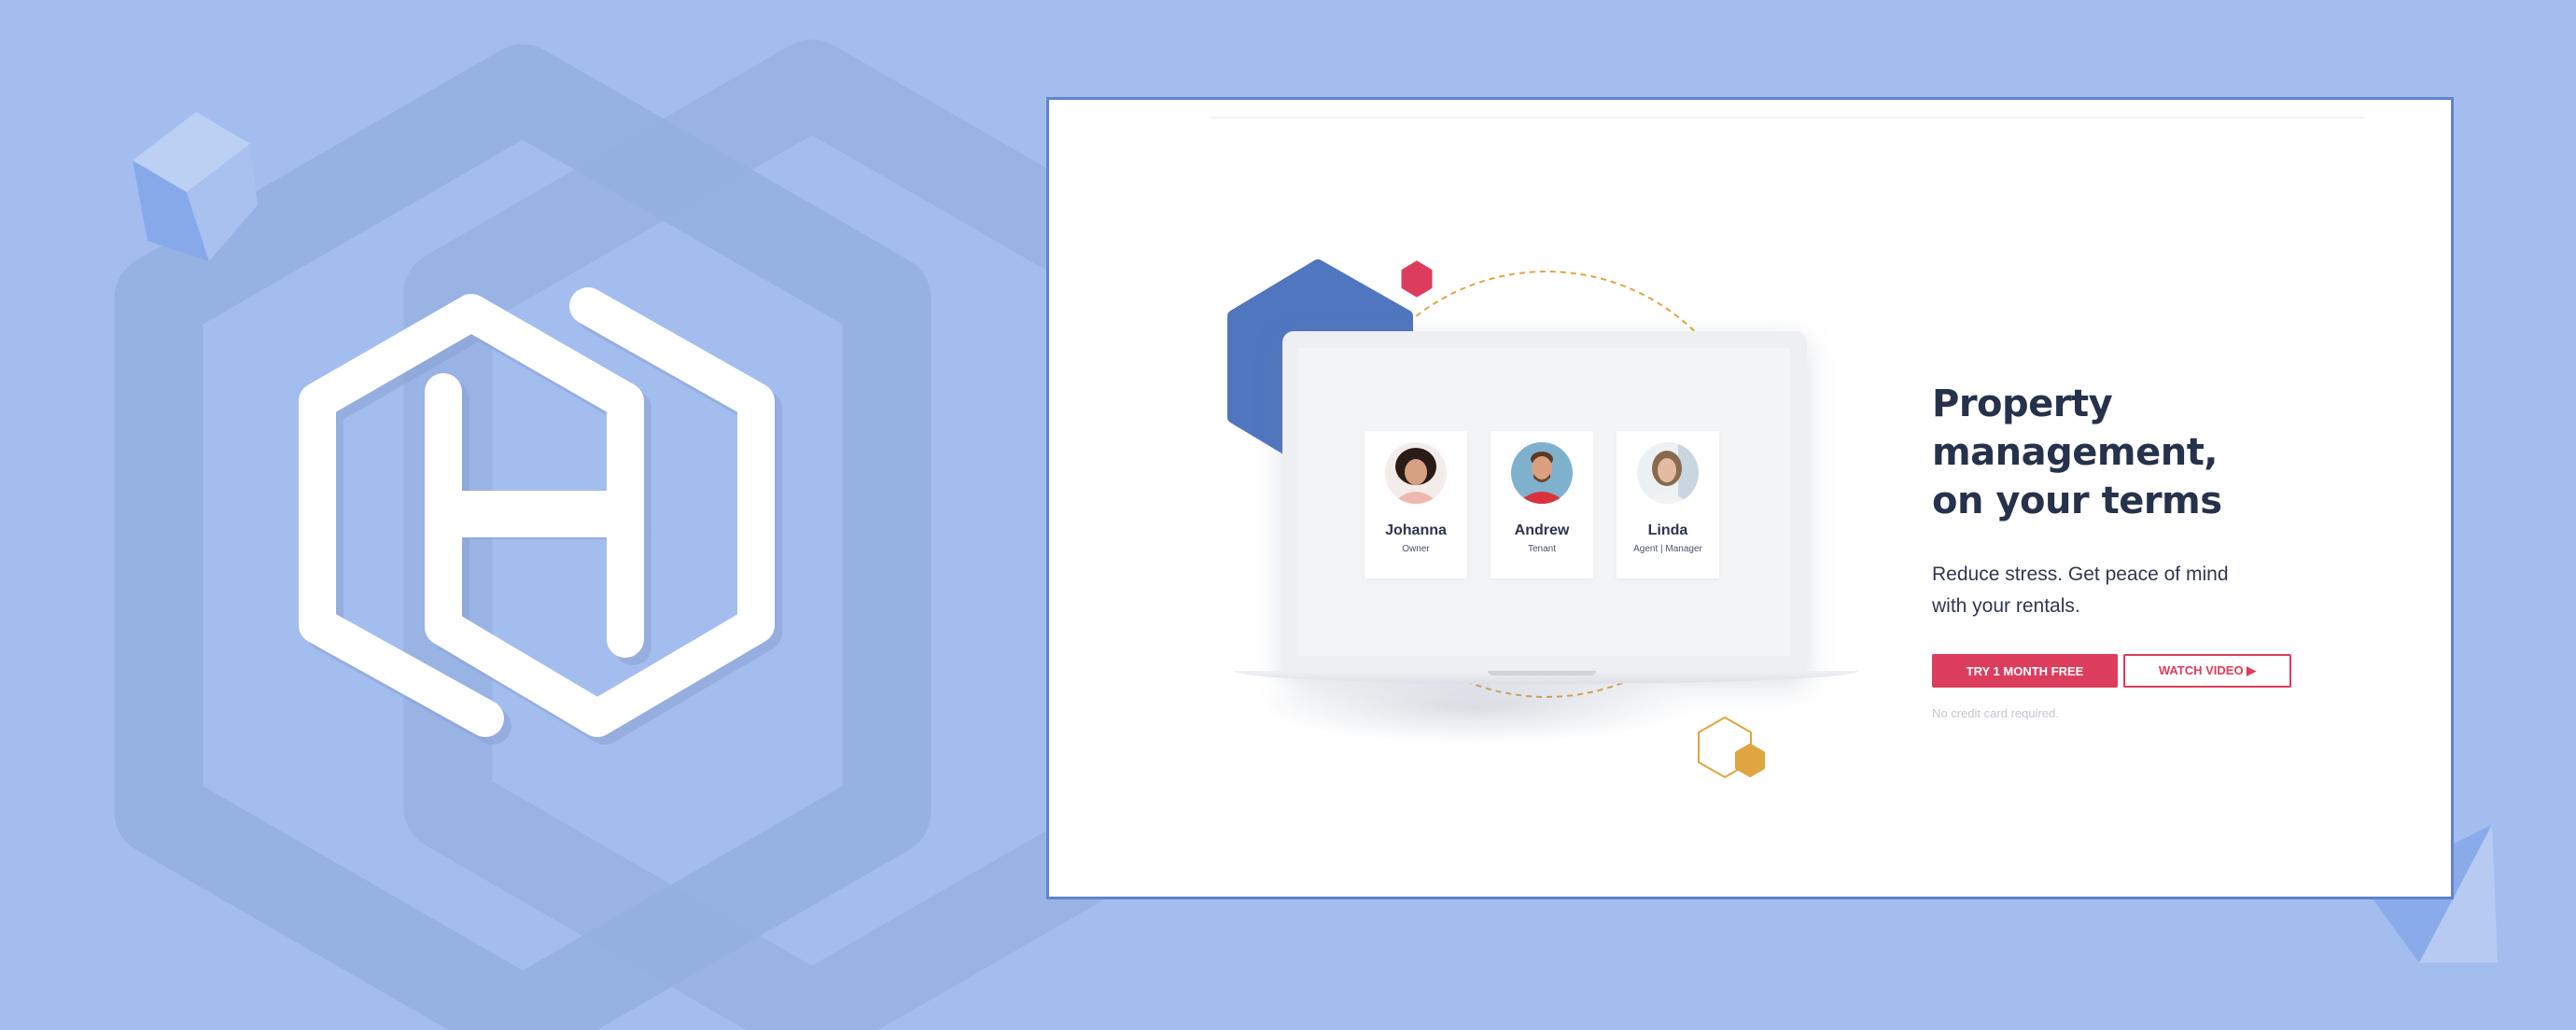 This screenshot has height=1030, width=2576. I want to click on profile-card-andrew: Andrew Tenant, so click(1542, 504).